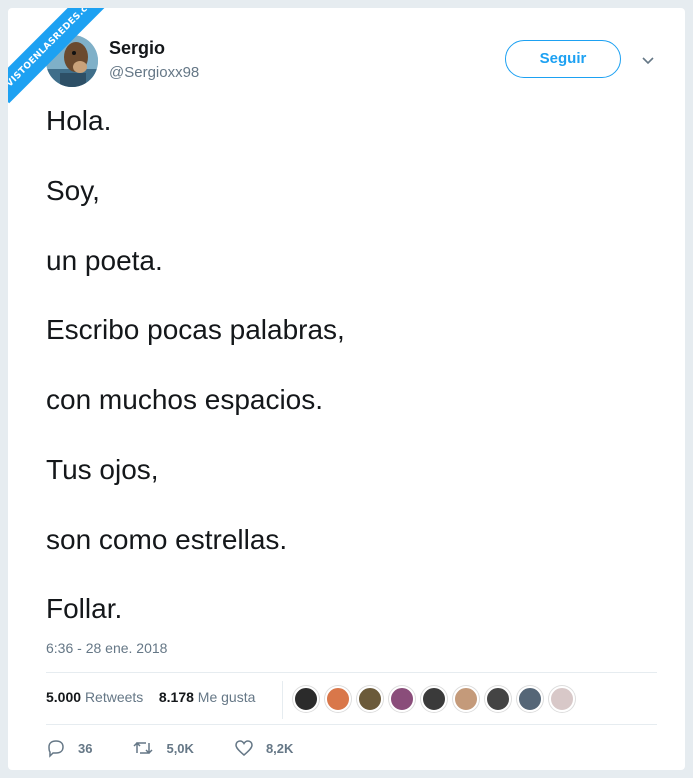 This screenshot has width=693, height=778. I want to click on engagement-stats: 5.000 Retweets 8.178 Me gusta, so click(150, 697).